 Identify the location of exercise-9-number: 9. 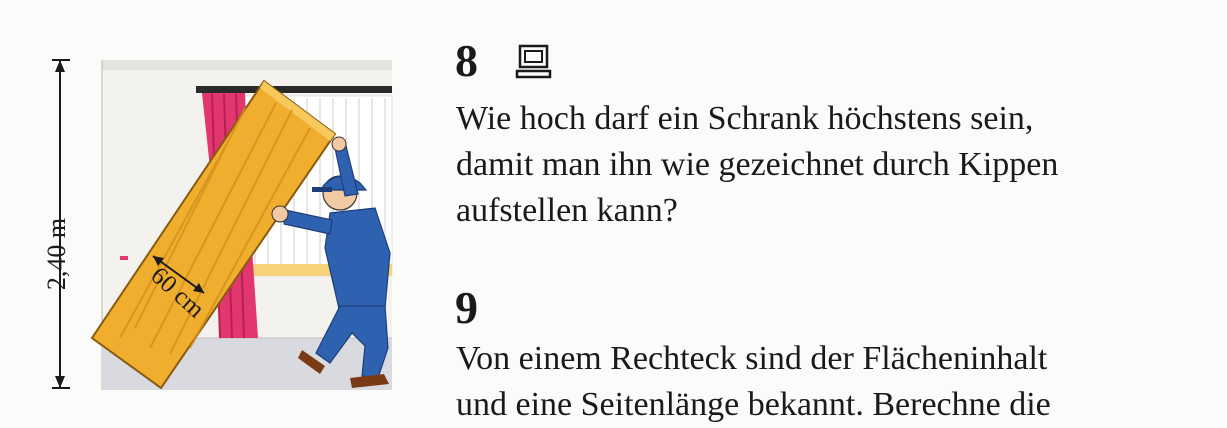
(466, 307).